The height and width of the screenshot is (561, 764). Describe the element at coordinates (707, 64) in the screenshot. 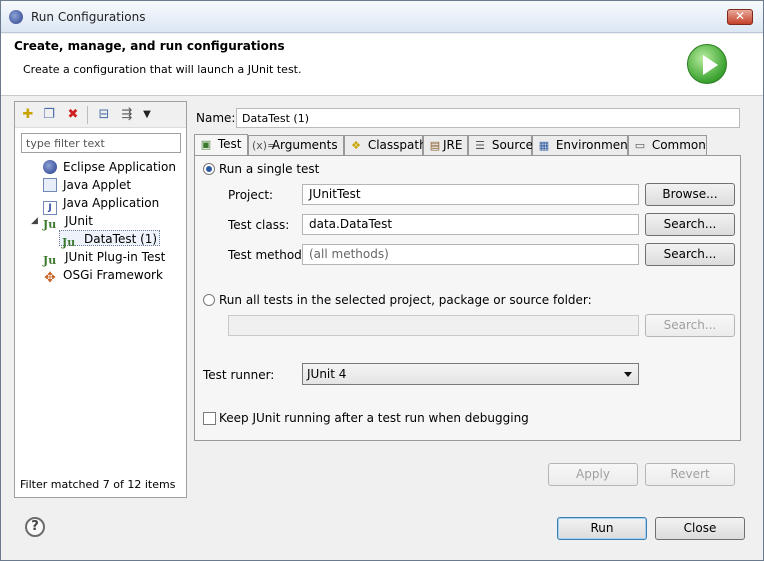

I see `run-banner-icon` at that location.